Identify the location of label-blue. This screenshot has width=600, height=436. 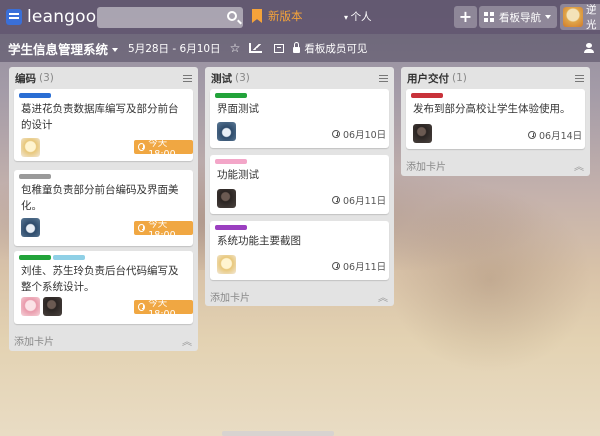
(35, 95).